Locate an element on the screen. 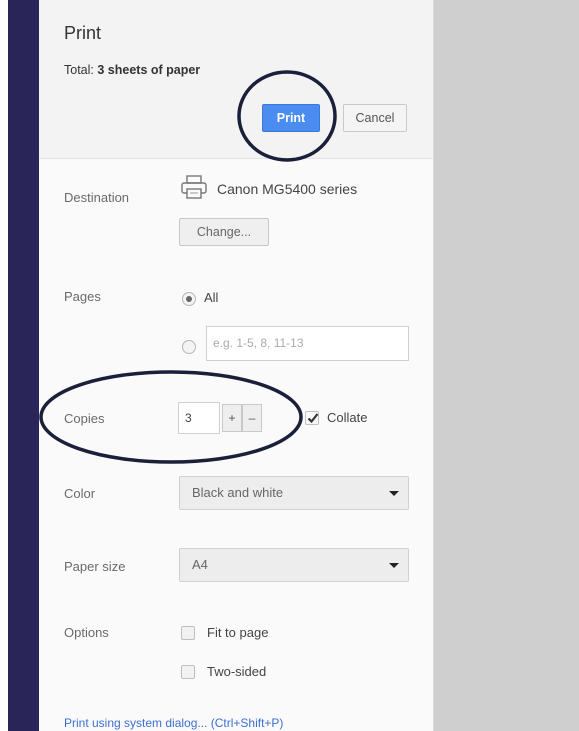  page-range-input: e.g. 1-5, 8, 11-13 is located at coordinates (307, 343).